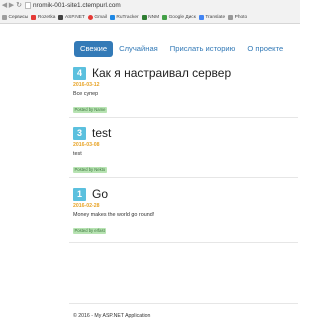  What do you see at coordinates (79, 73) in the screenshot?
I see `post-number-badge: 4` at bounding box center [79, 73].